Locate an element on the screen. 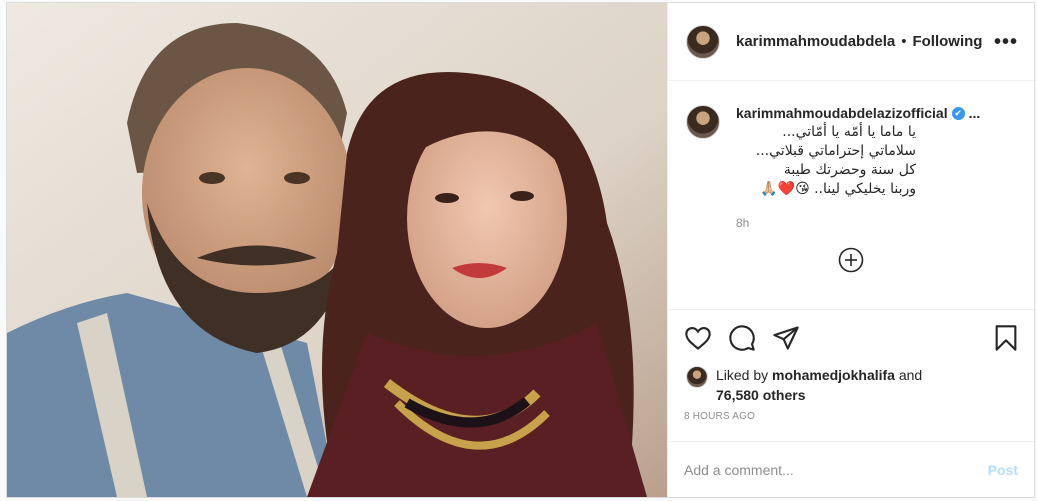 This screenshot has width=1037, height=501. comment-icon is located at coordinates (742, 337).